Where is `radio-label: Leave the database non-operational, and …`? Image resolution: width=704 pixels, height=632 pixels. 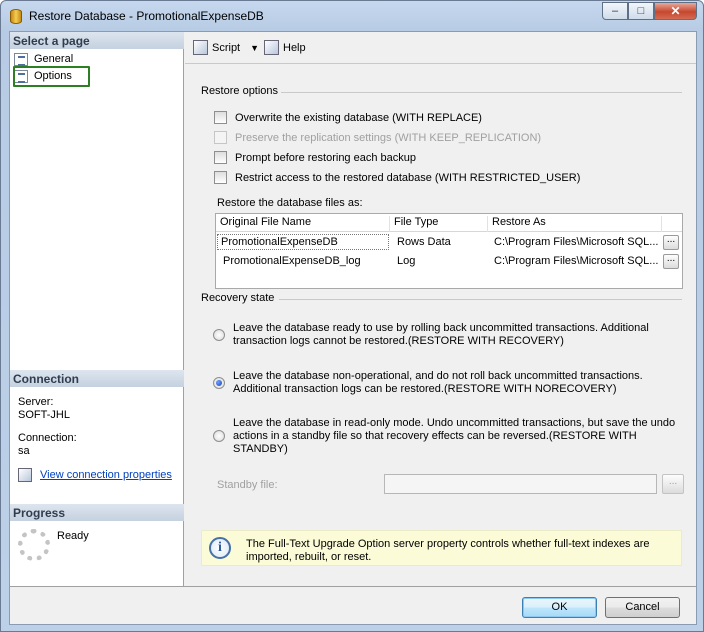 radio-label: Leave the database non-operational, and … is located at coordinates (438, 382).